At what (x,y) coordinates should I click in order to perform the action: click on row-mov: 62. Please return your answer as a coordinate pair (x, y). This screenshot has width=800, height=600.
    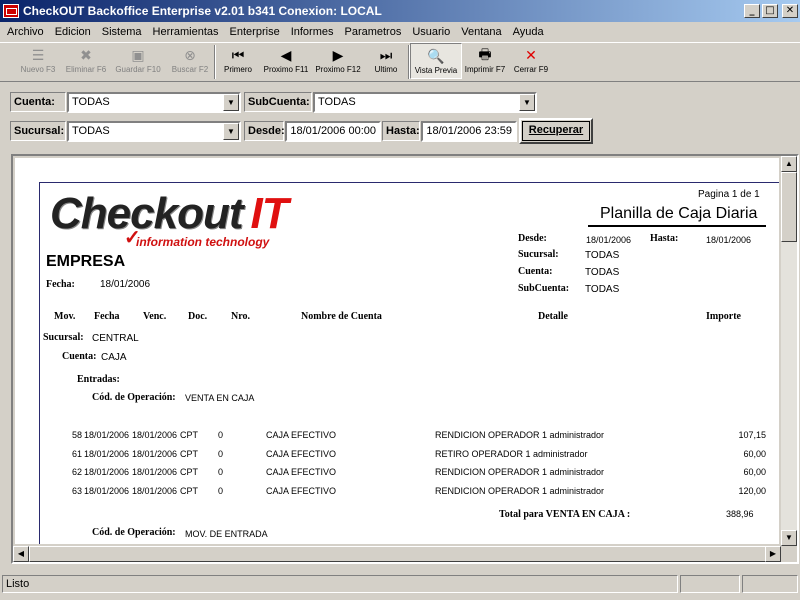
    Looking at the image, I should click on (76, 472).